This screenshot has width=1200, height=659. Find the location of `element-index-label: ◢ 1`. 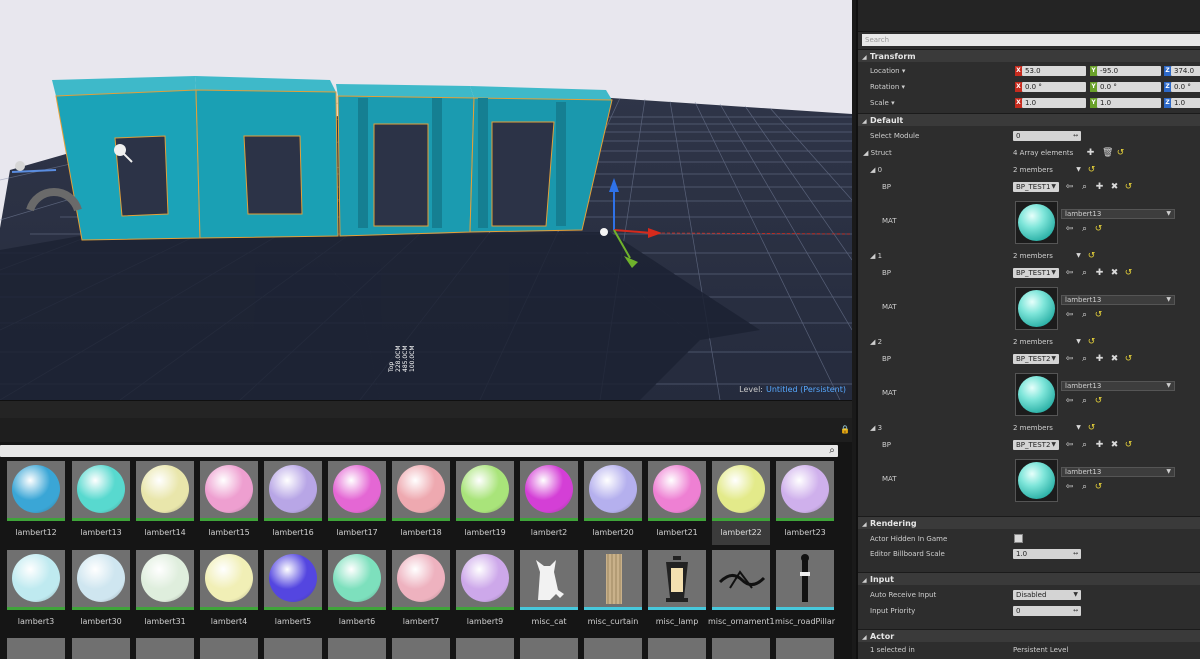

element-index-label: ◢ 1 is located at coordinates (876, 256).